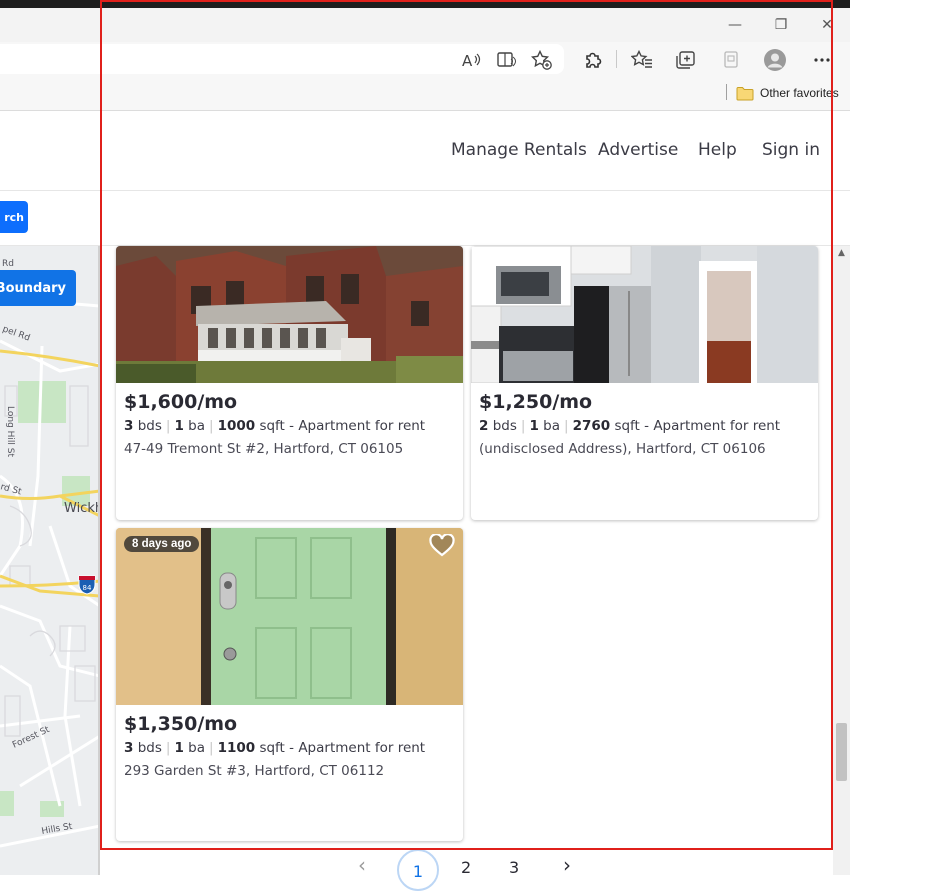 Image resolution: width=933 pixels, height=893 pixels. I want to click on beds-value: 2, so click(484, 426).